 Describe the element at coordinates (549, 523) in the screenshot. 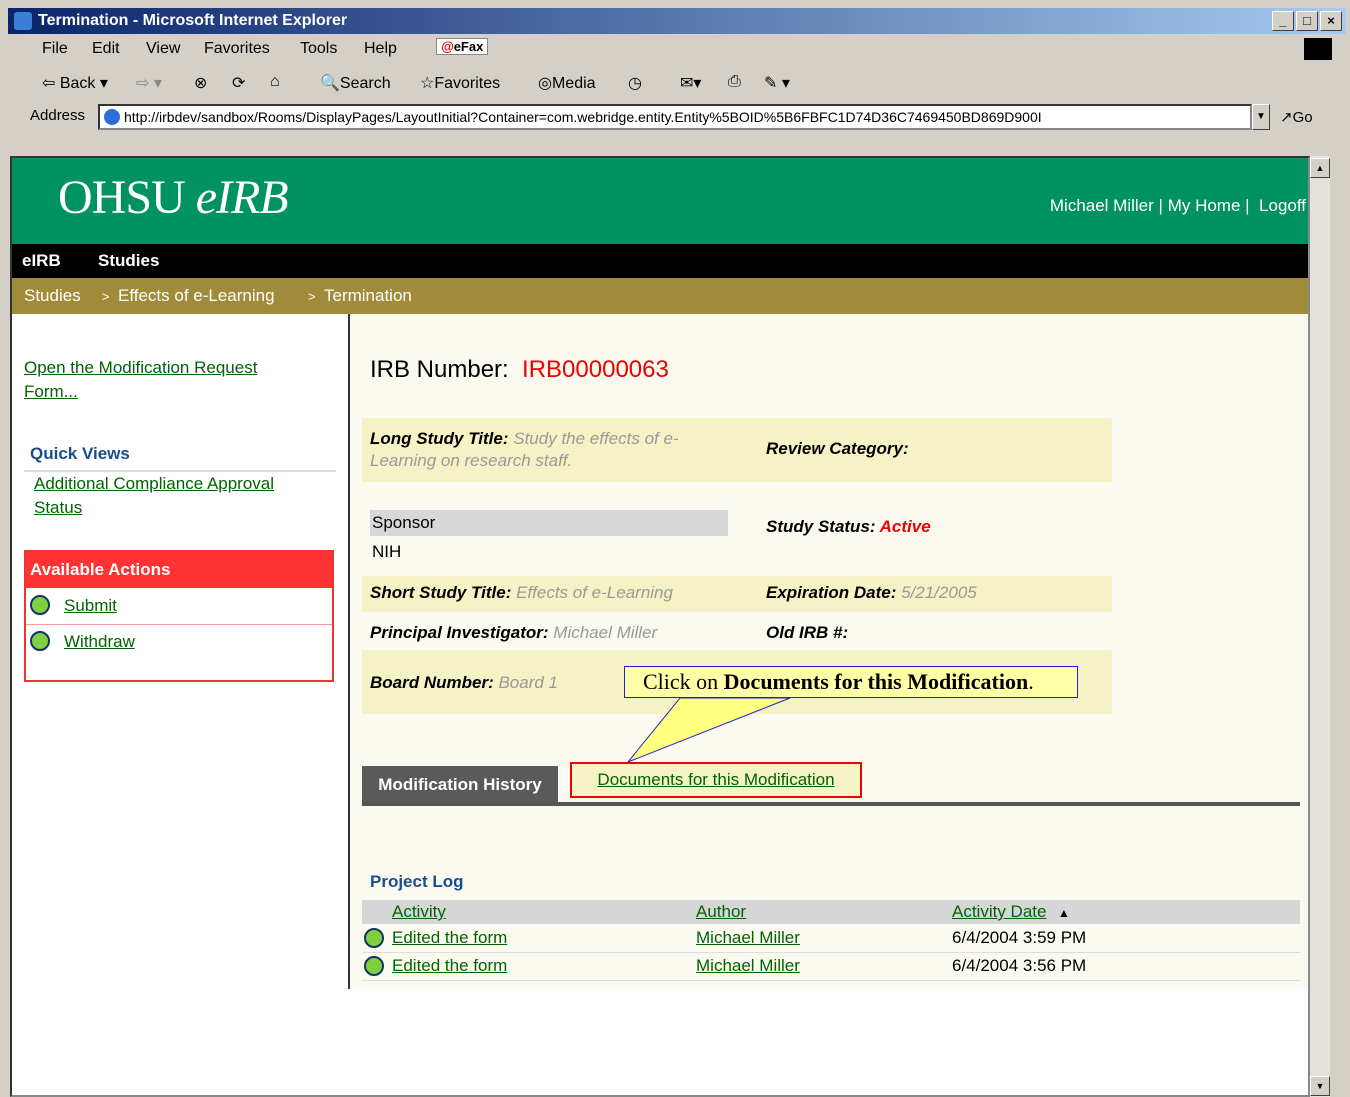

I see `sponsor-header: Sponsor` at that location.